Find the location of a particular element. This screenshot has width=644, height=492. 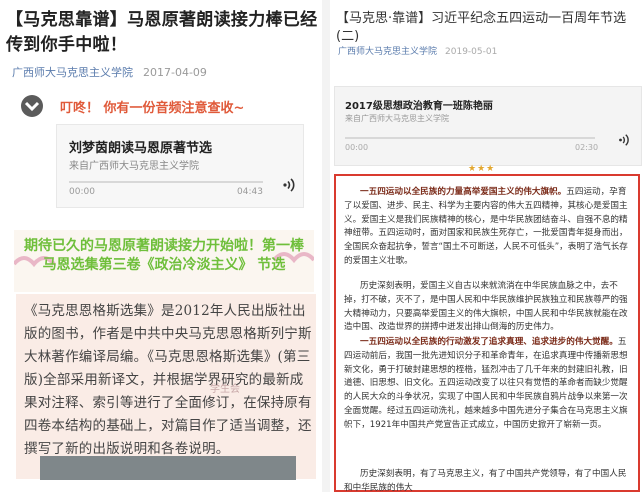

audio-notice-banner: 叮咚！ 你有一份音频注意查收~ is located at coordinates (169, 106).